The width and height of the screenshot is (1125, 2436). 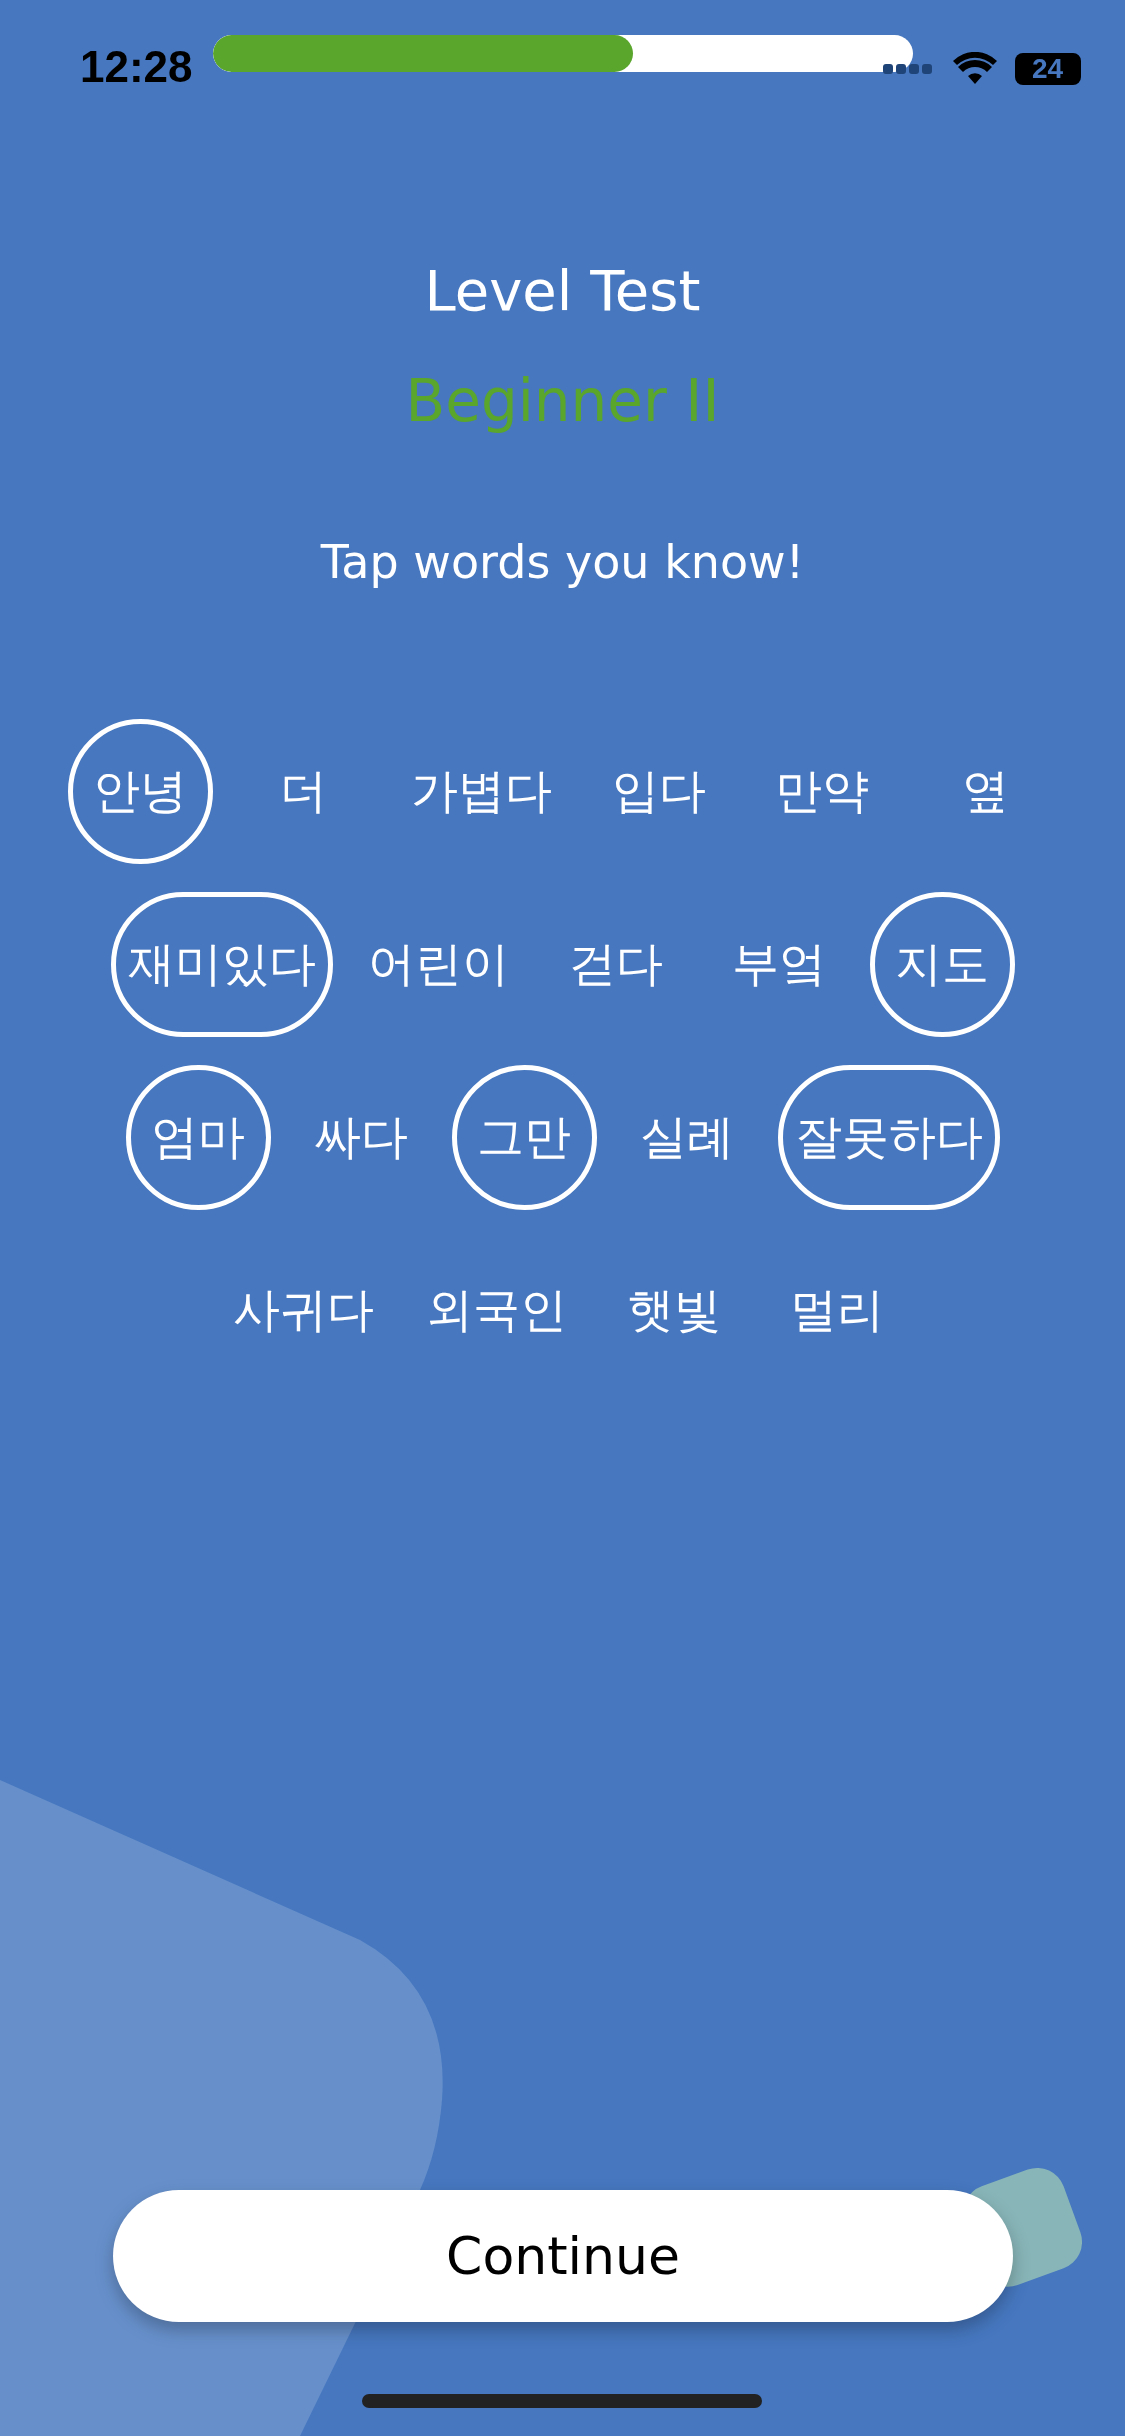 What do you see at coordinates (438, 964) in the screenshot?
I see `word-chip: 어린이` at bounding box center [438, 964].